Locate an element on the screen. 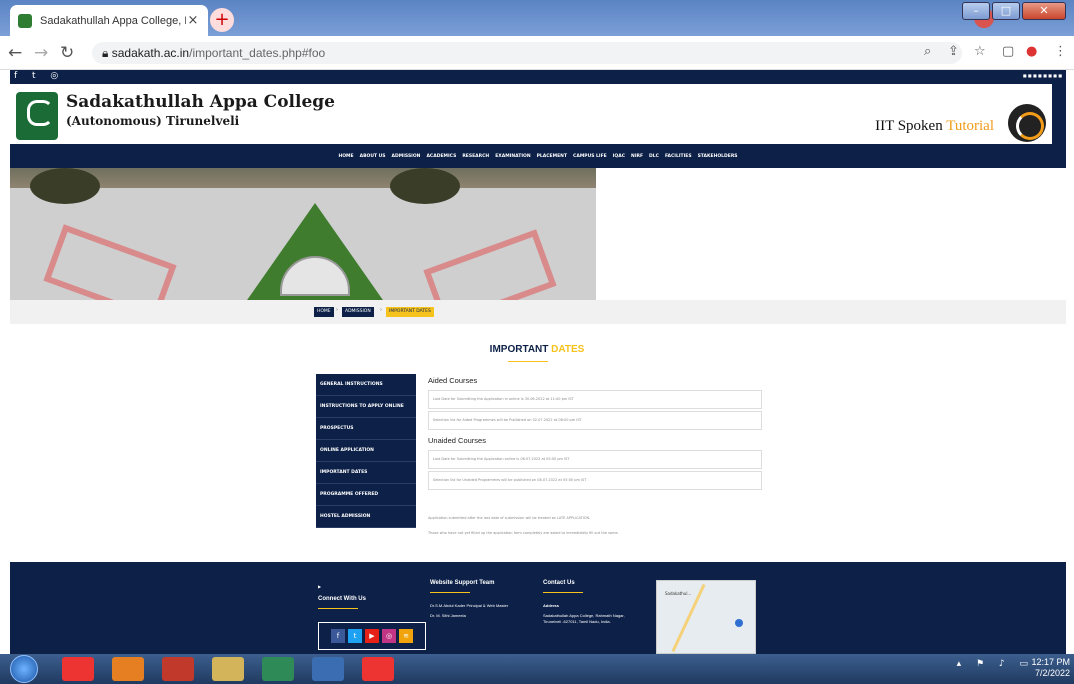 This screenshot has height=684, width=1074. footer-logo-icon: ▶ is located at coordinates (320, 586).